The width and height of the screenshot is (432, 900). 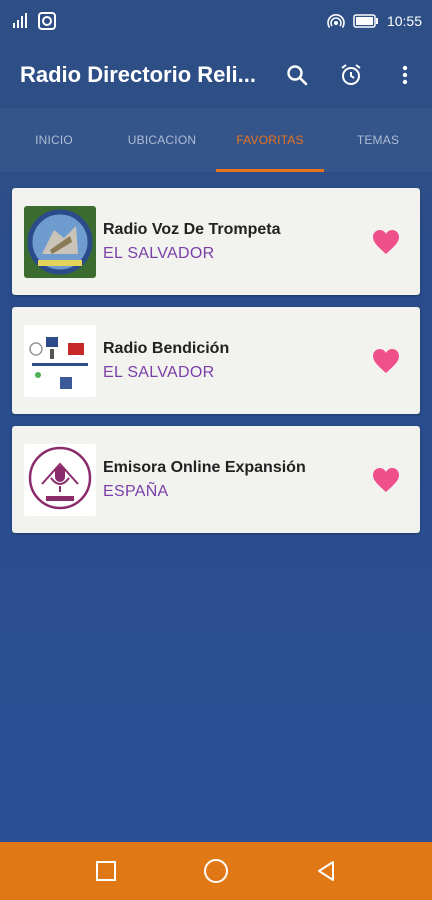 I want to click on search-icon, so click(x=297, y=75).